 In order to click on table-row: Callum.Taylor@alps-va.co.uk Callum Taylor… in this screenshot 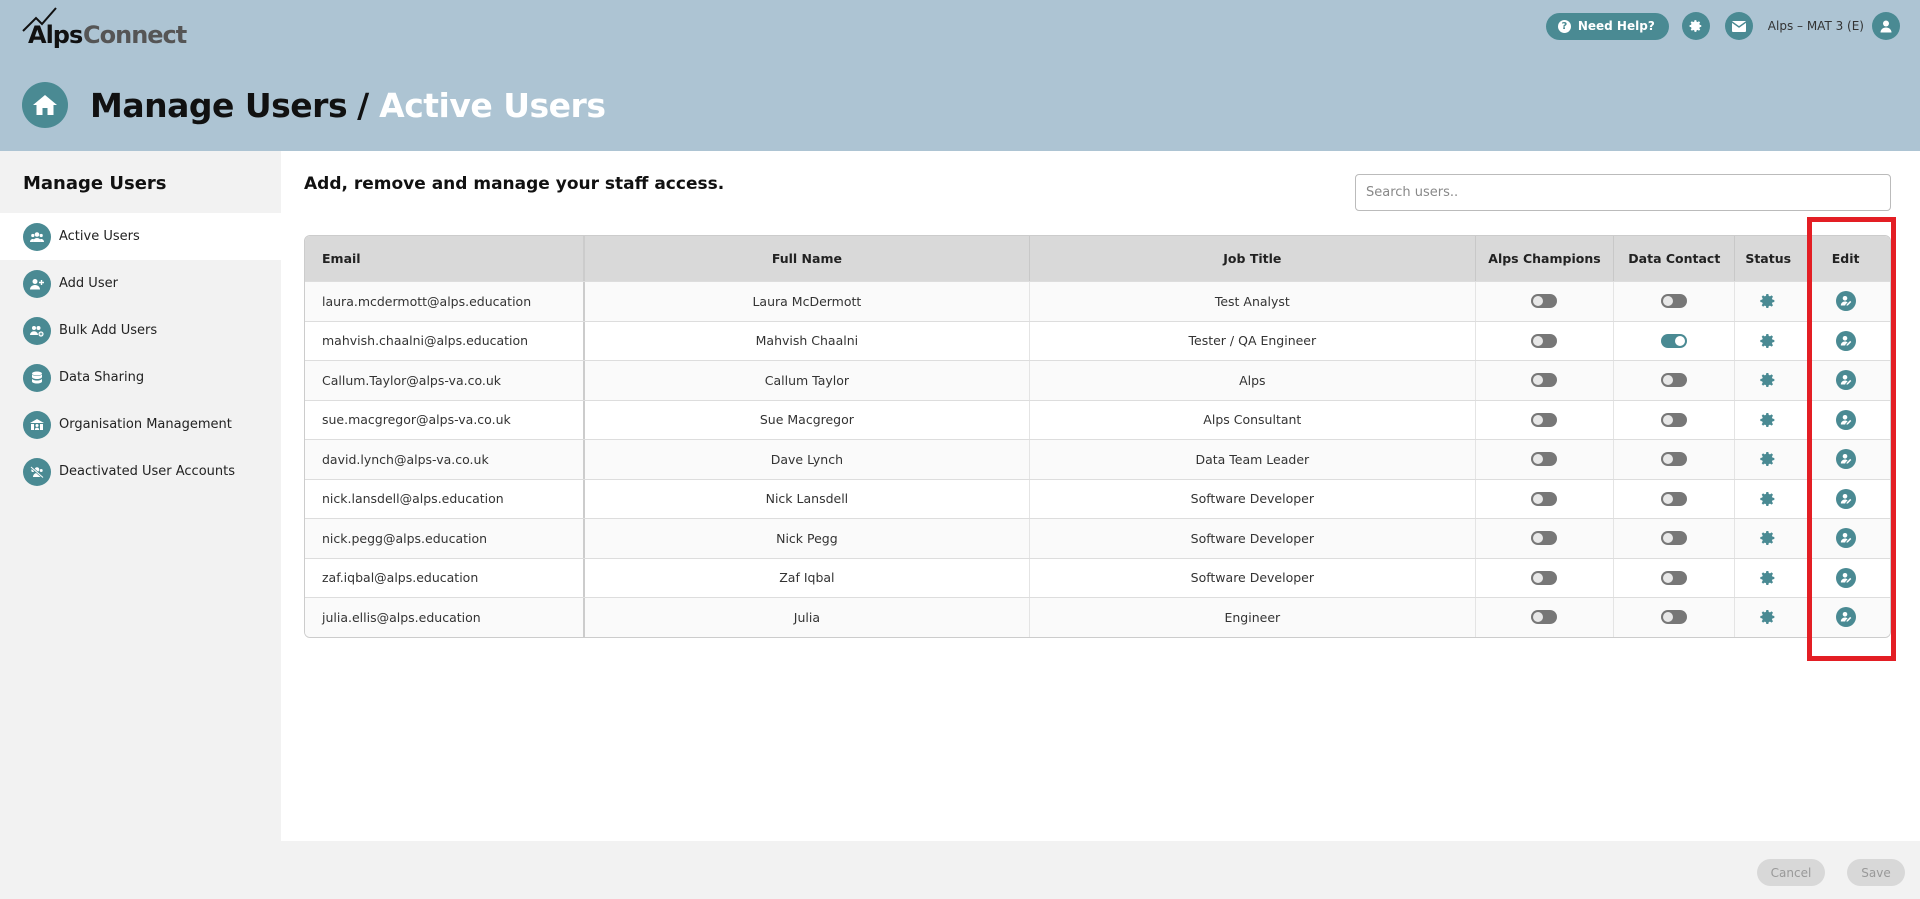, I will do `click(1097, 380)`.